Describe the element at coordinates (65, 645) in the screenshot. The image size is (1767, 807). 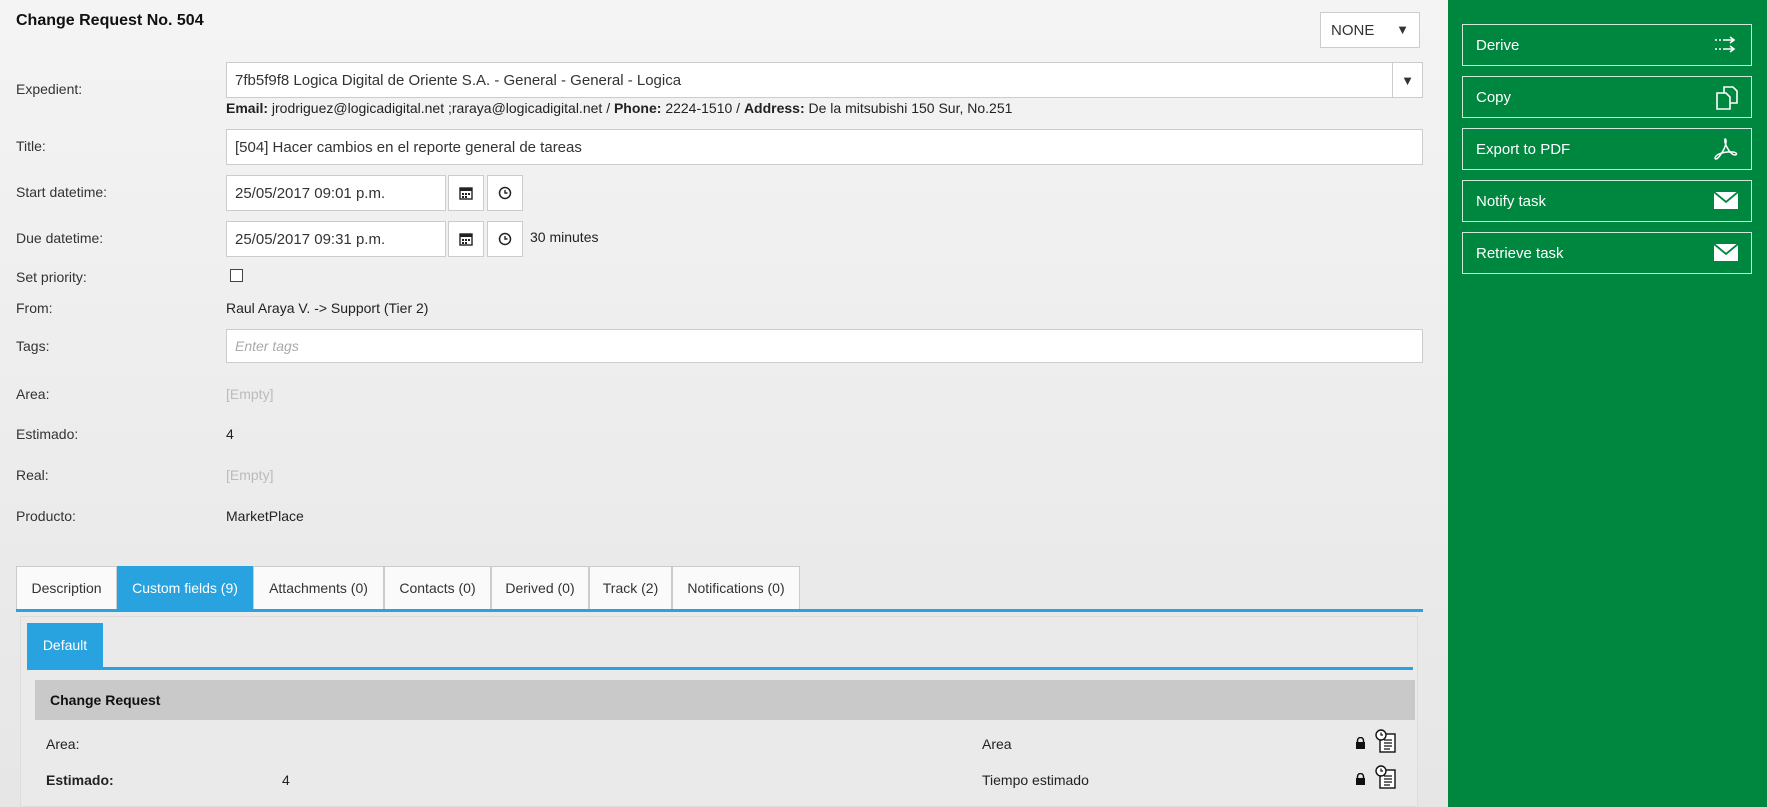
I see `subtab-default: Default` at that location.